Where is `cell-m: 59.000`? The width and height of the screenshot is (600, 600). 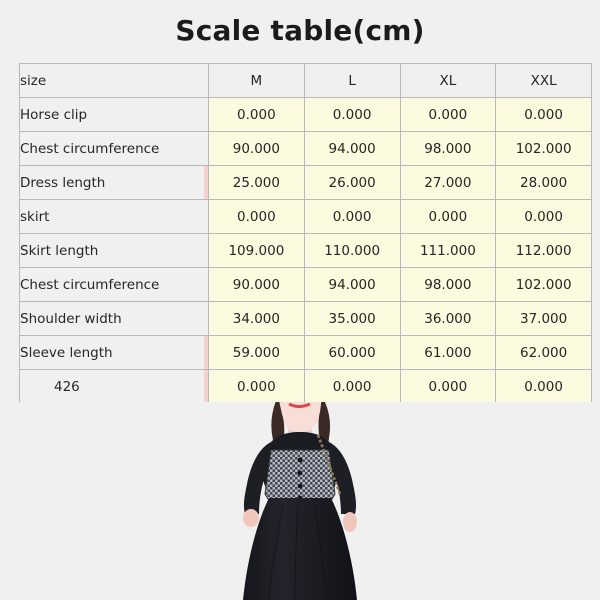
cell-m: 59.000 is located at coordinates (256, 352).